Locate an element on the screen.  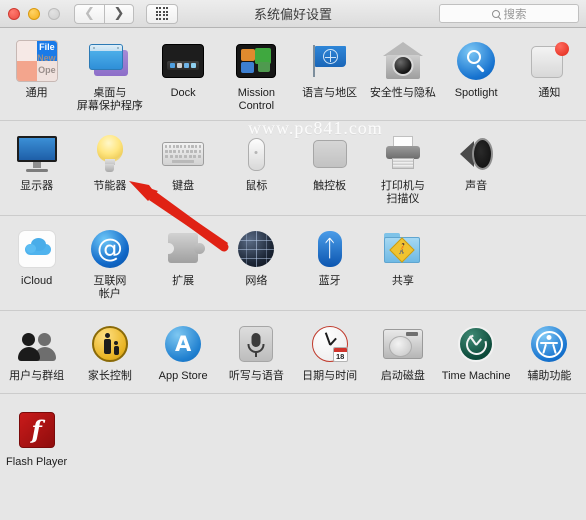
network-icon is located at coordinates (256, 249).